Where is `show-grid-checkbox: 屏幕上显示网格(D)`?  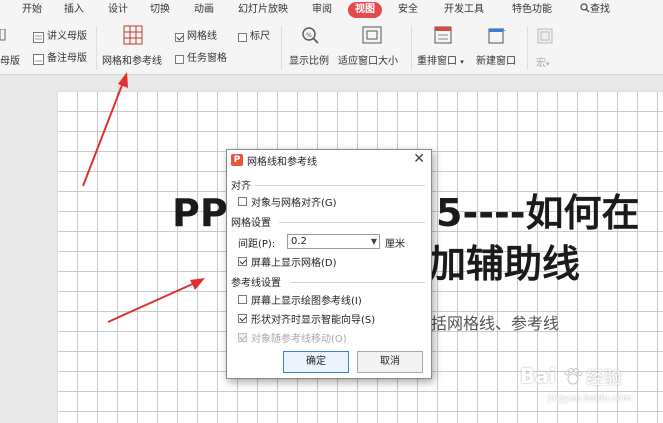
show-grid-checkbox: 屏幕上显示网格(D) is located at coordinates (287, 261).